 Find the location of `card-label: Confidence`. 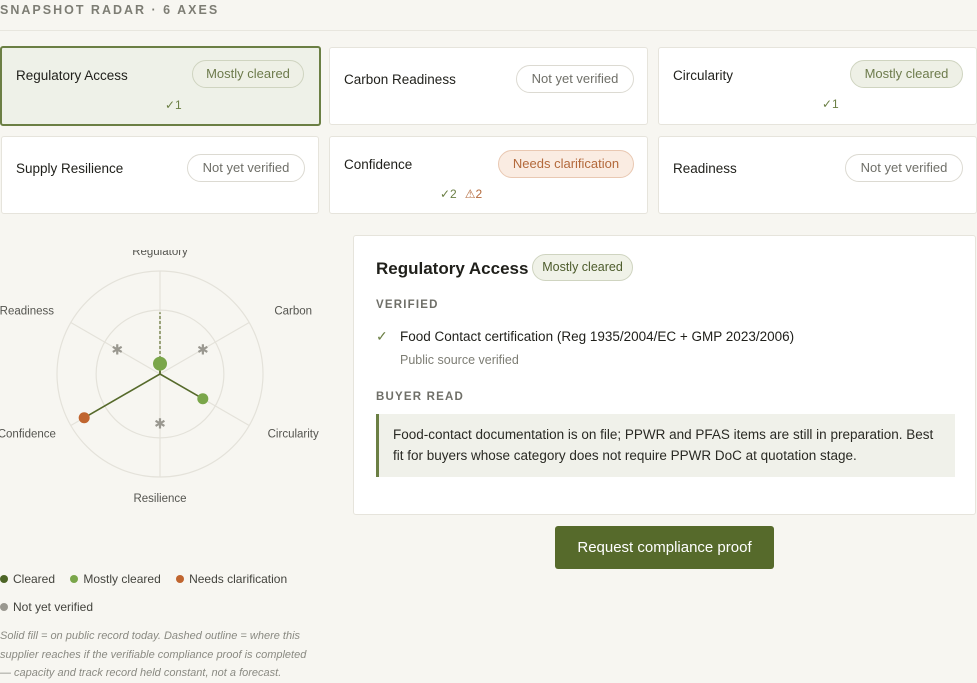

card-label: Confidence is located at coordinates (378, 164).